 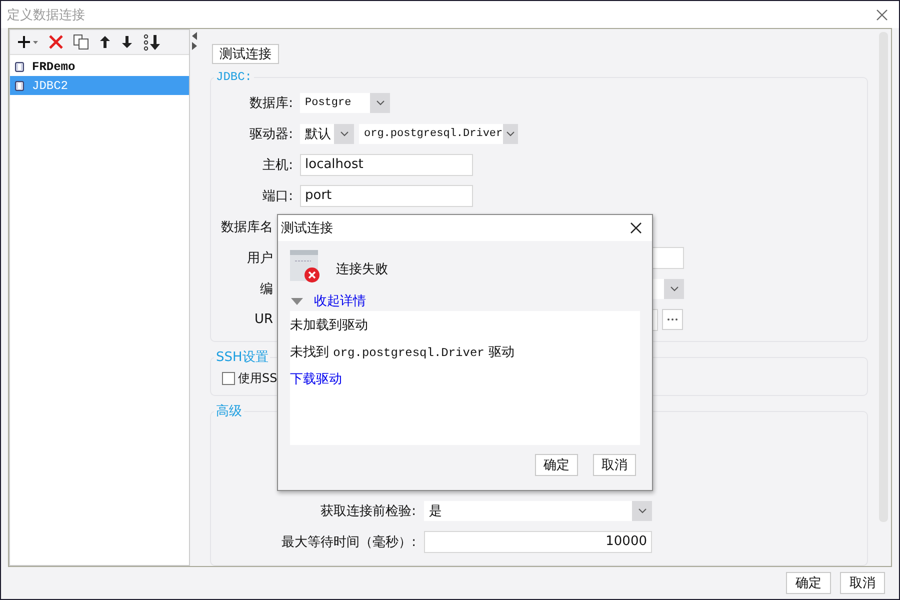 I want to click on group-title: SSH设置, so click(x=242, y=357).